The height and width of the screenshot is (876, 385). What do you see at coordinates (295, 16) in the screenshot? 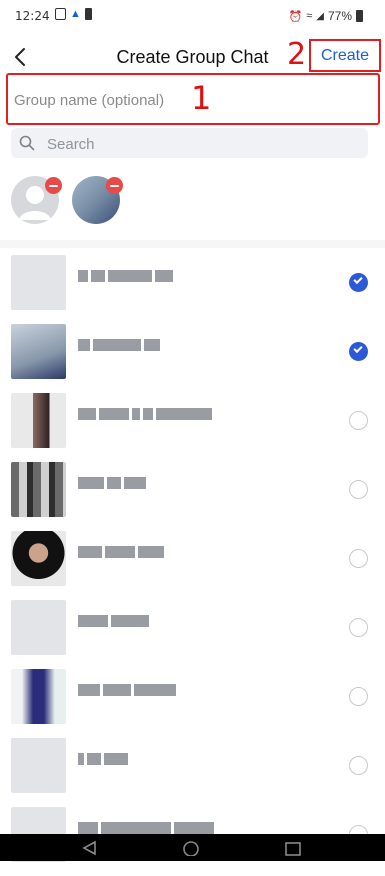
I see `alarm-icon: ⏰` at bounding box center [295, 16].